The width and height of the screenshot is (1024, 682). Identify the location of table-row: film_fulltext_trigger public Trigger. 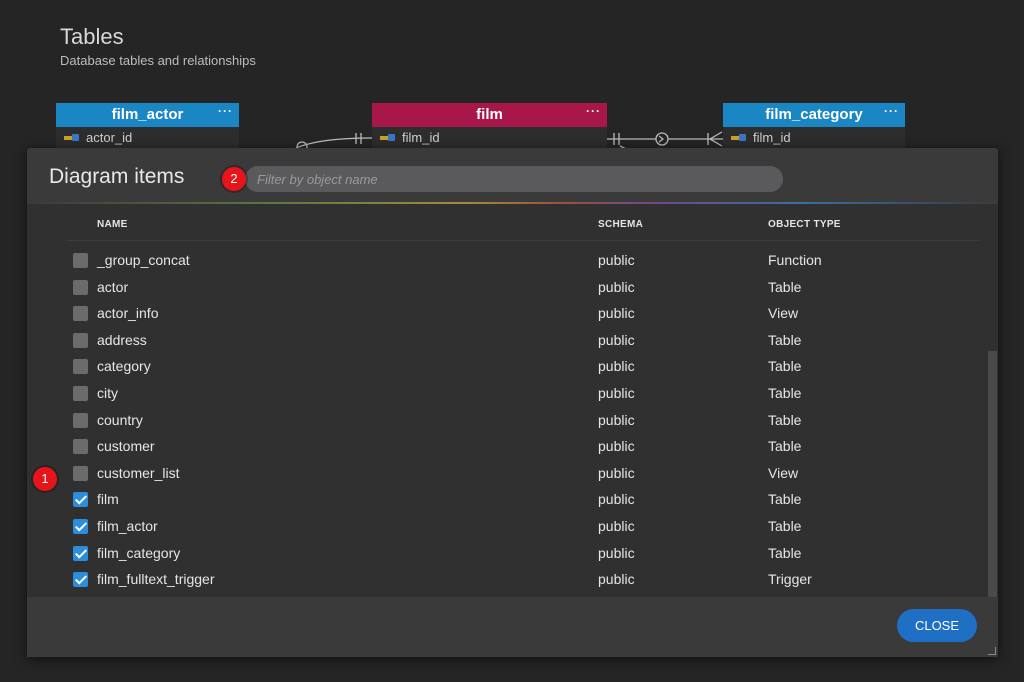
(507, 580).